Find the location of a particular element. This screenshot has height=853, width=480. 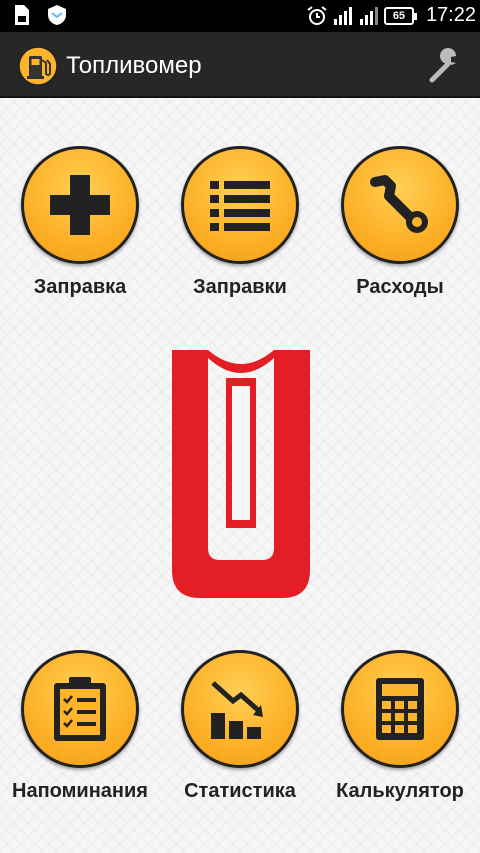

signal-2-icon is located at coordinates (368, 16).